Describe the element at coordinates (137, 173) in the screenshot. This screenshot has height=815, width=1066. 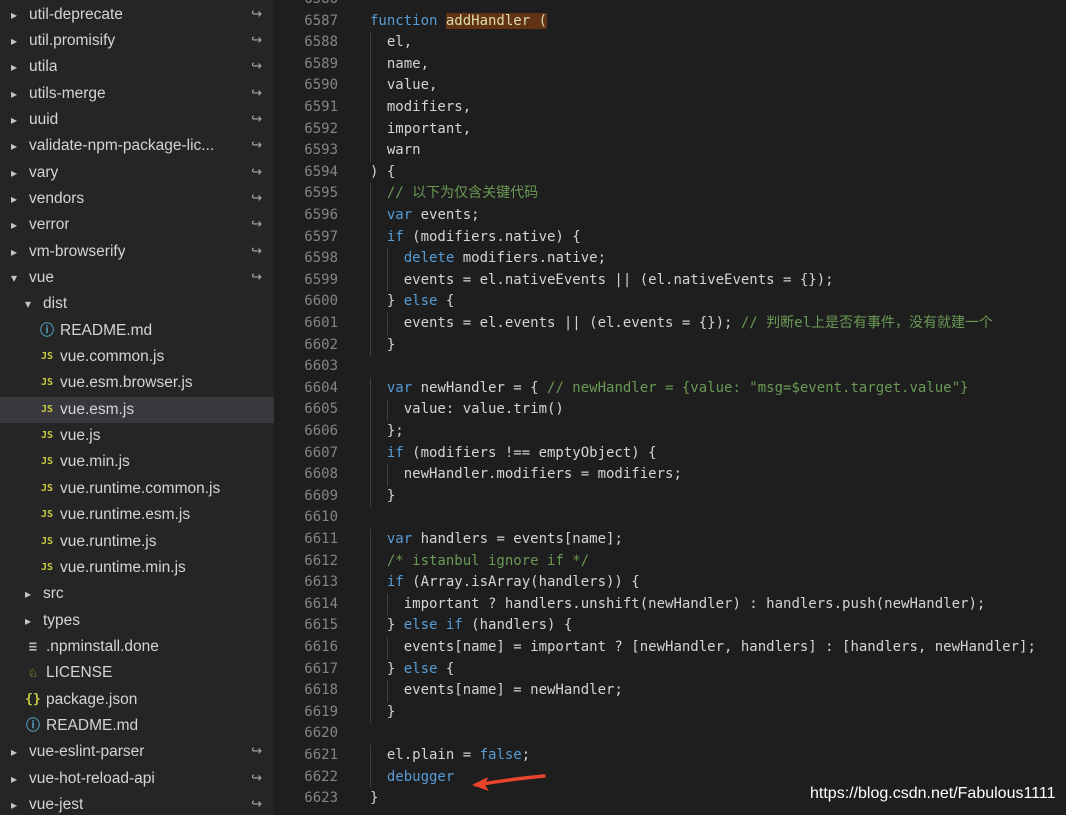
I see `tree-item: ▸ vary ↪` at that location.